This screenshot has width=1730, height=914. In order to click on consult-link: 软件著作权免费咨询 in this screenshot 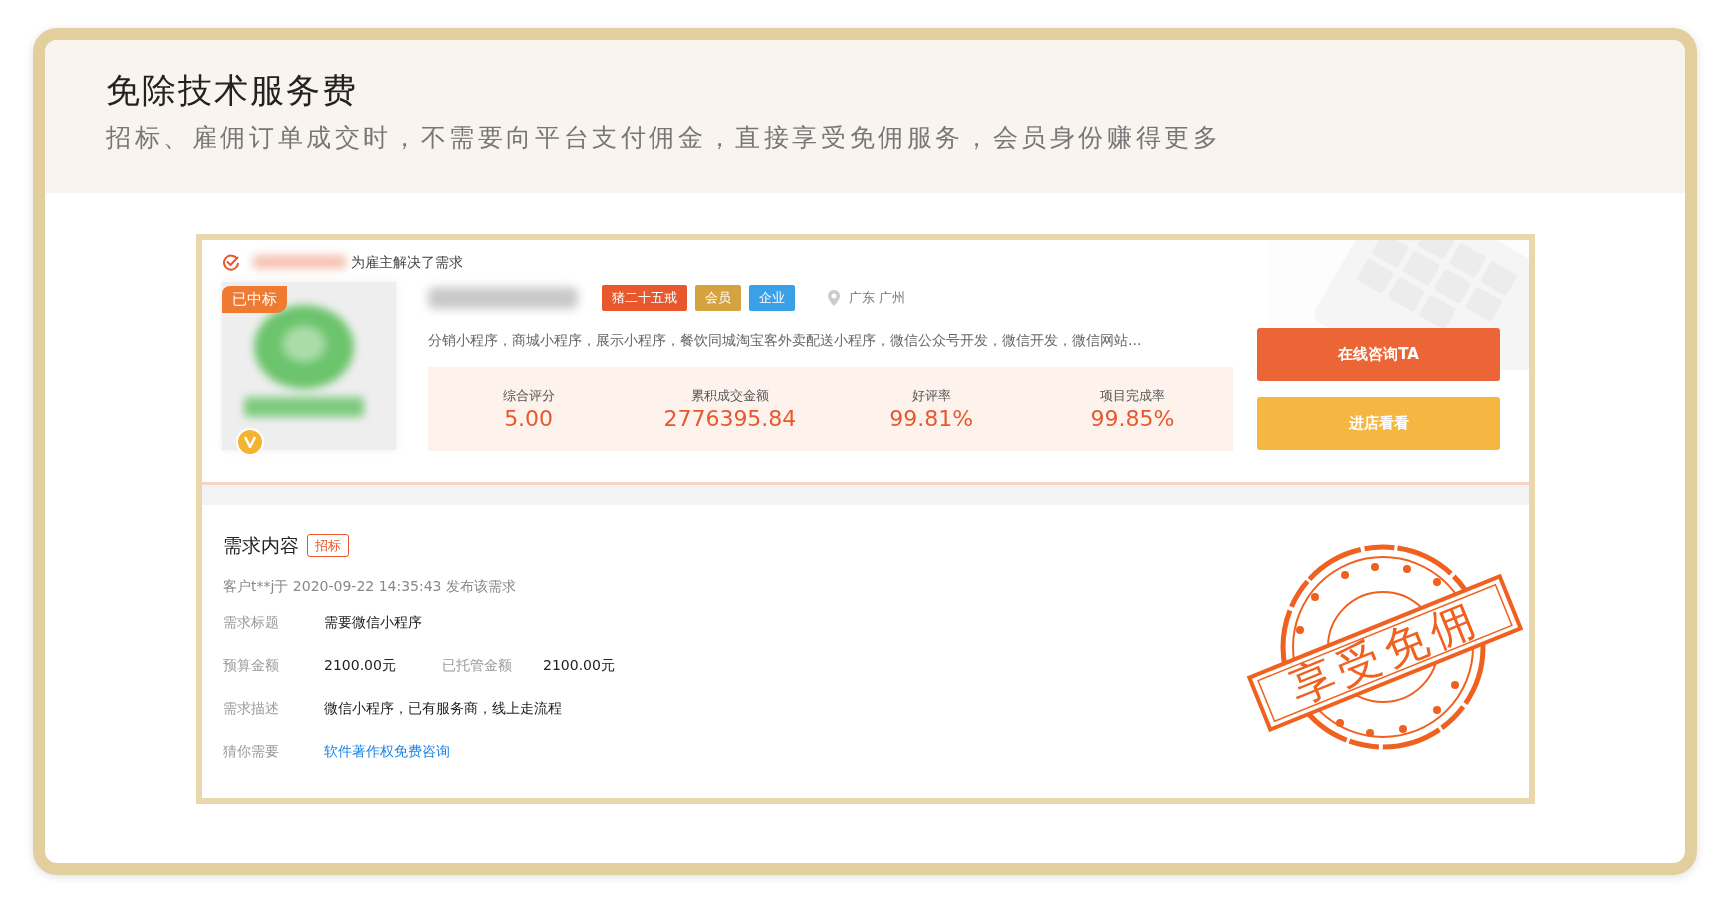, I will do `click(387, 751)`.